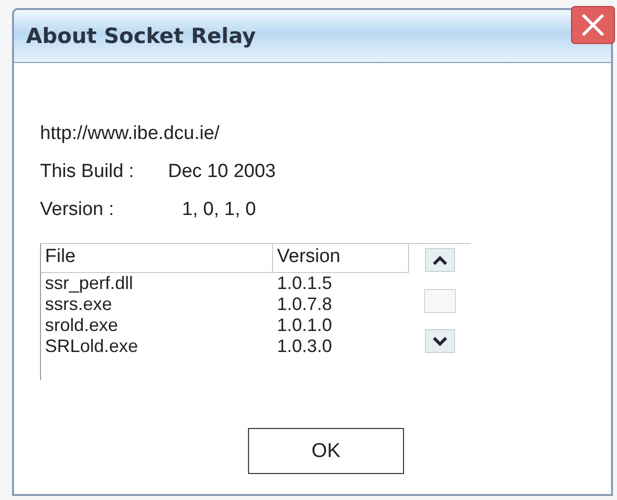 Image resolution: width=617 pixels, height=500 pixels. Describe the element at coordinates (305, 283) in the screenshot. I see `file-version-cell-text: 1.0.1.5` at that location.